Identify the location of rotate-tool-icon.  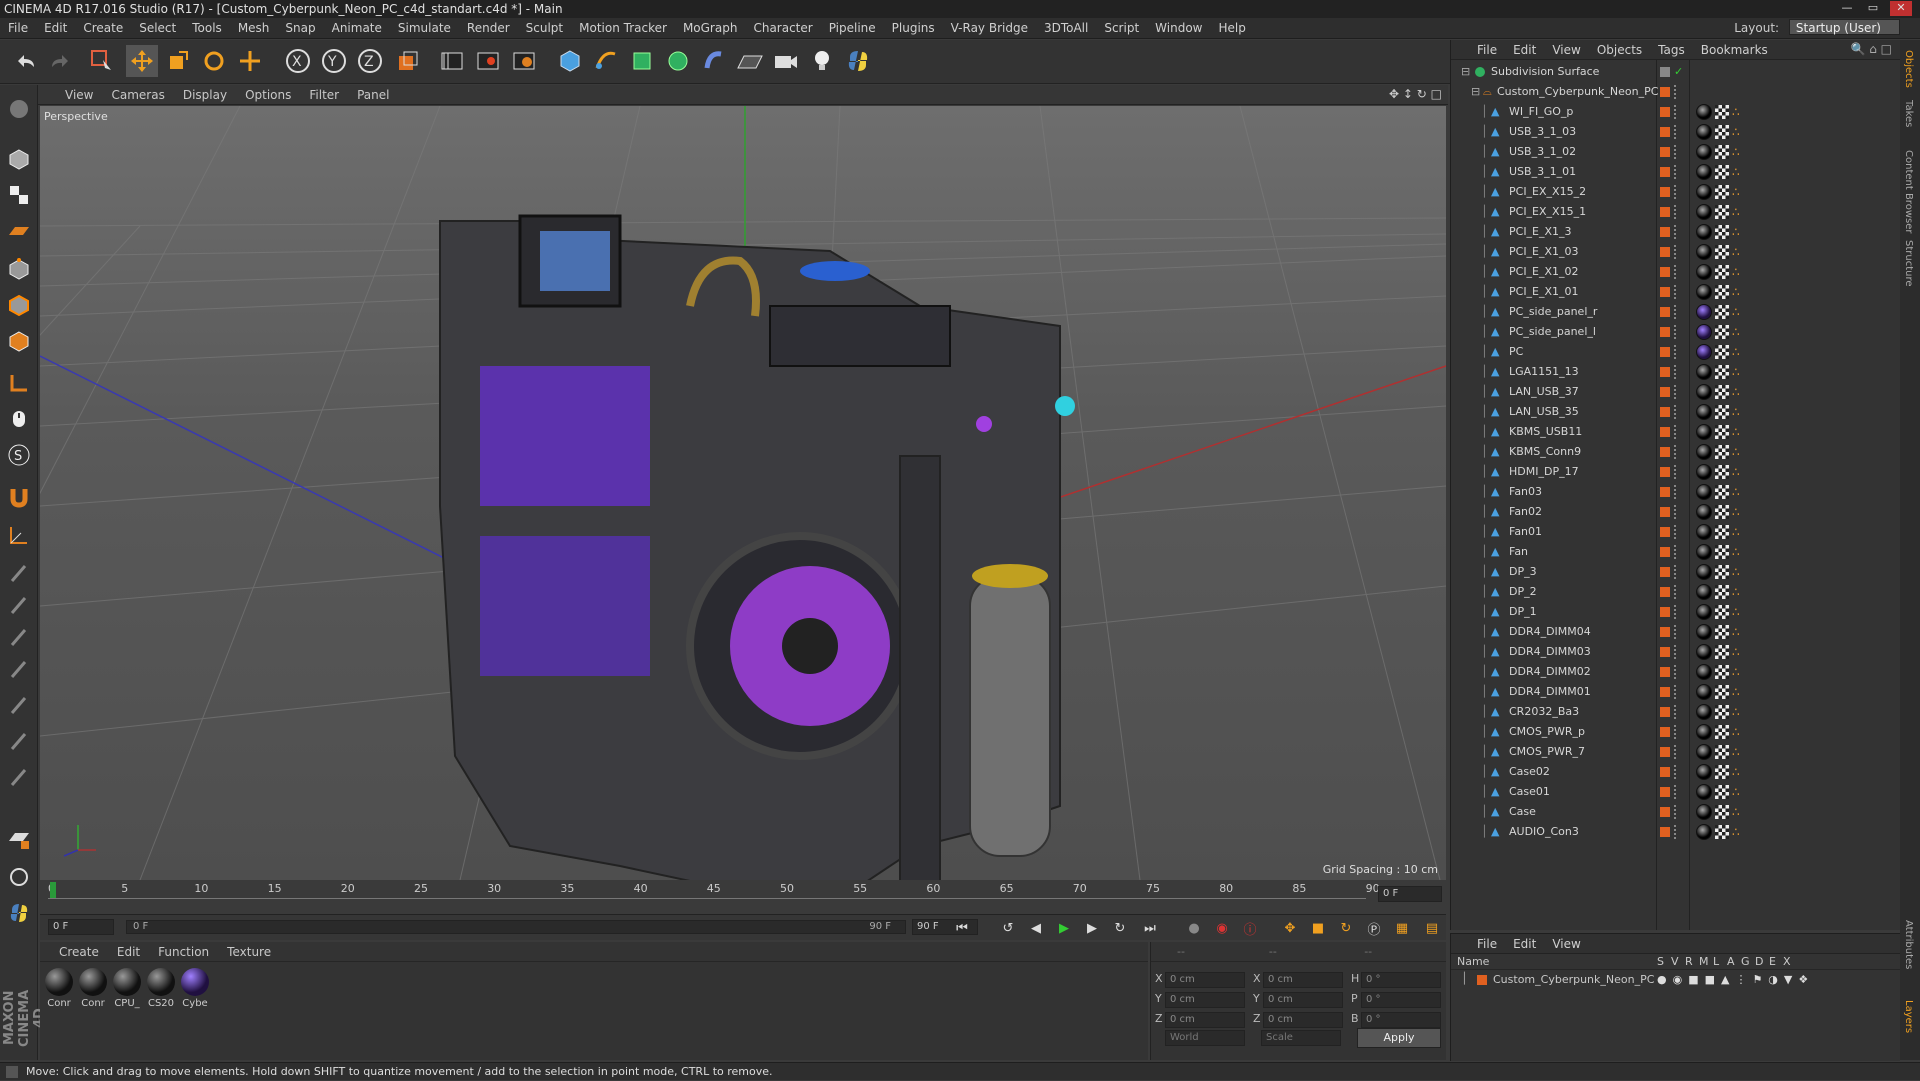
(214, 61).